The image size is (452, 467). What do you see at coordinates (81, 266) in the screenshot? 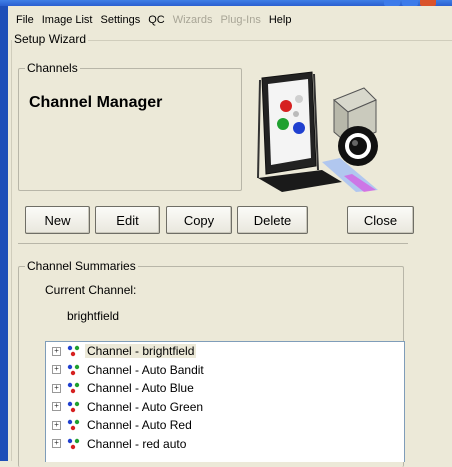
I see `channel-summaries-legend: Channel Summaries` at bounding box center [81, 266].